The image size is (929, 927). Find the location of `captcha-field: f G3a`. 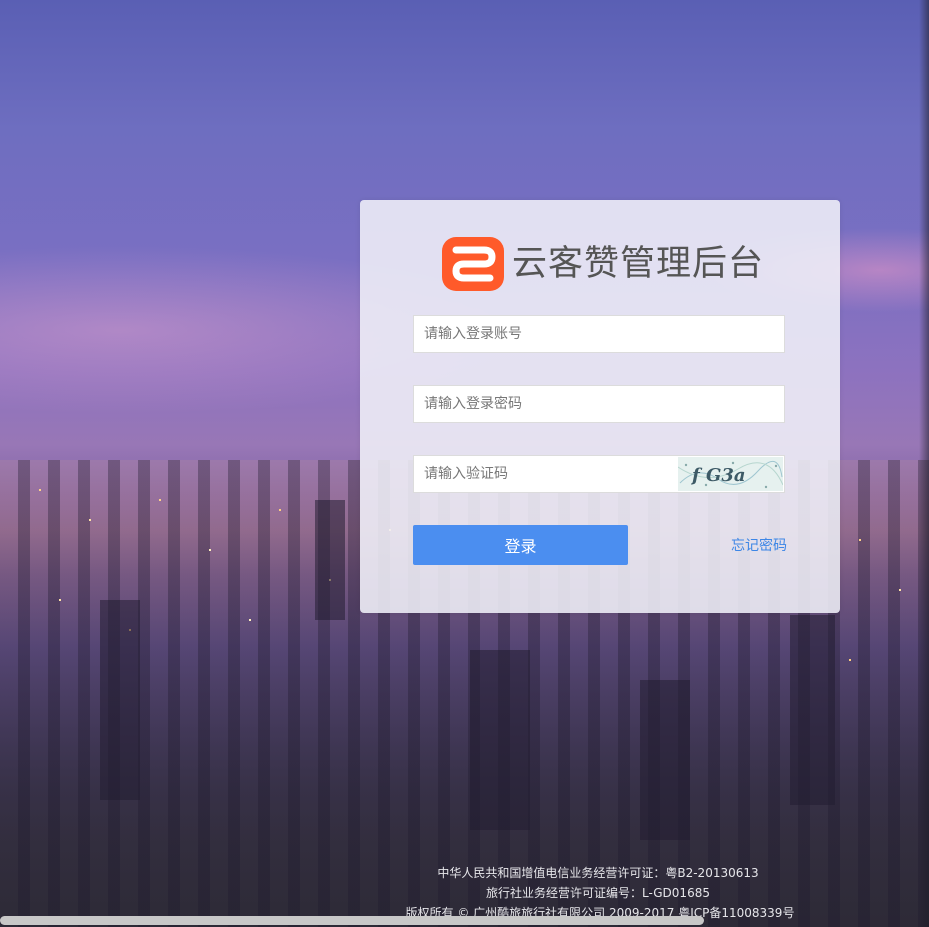

captcha-field: f G3a is located at coordinates (599, 474).